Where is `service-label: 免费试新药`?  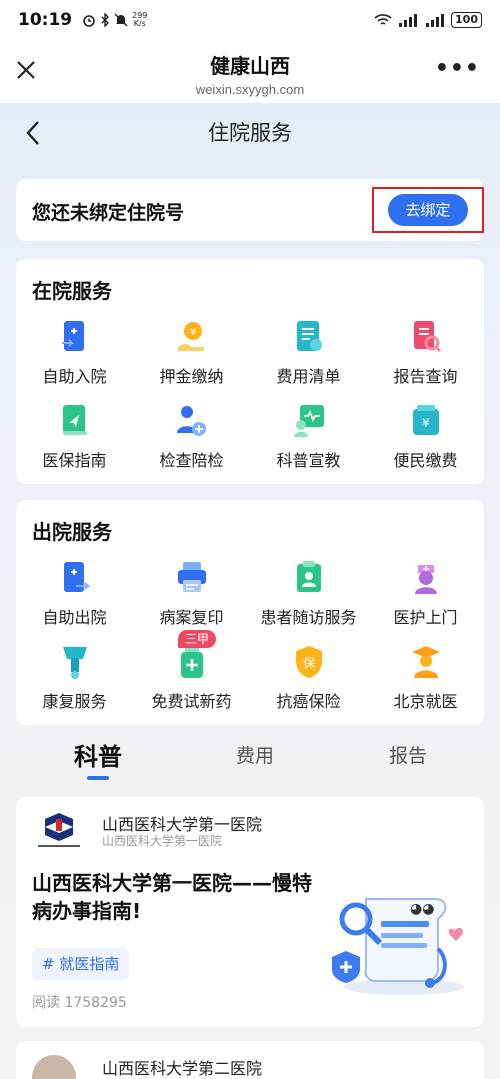 service-label: 免费试新药 is located at coordinates (191, 701).